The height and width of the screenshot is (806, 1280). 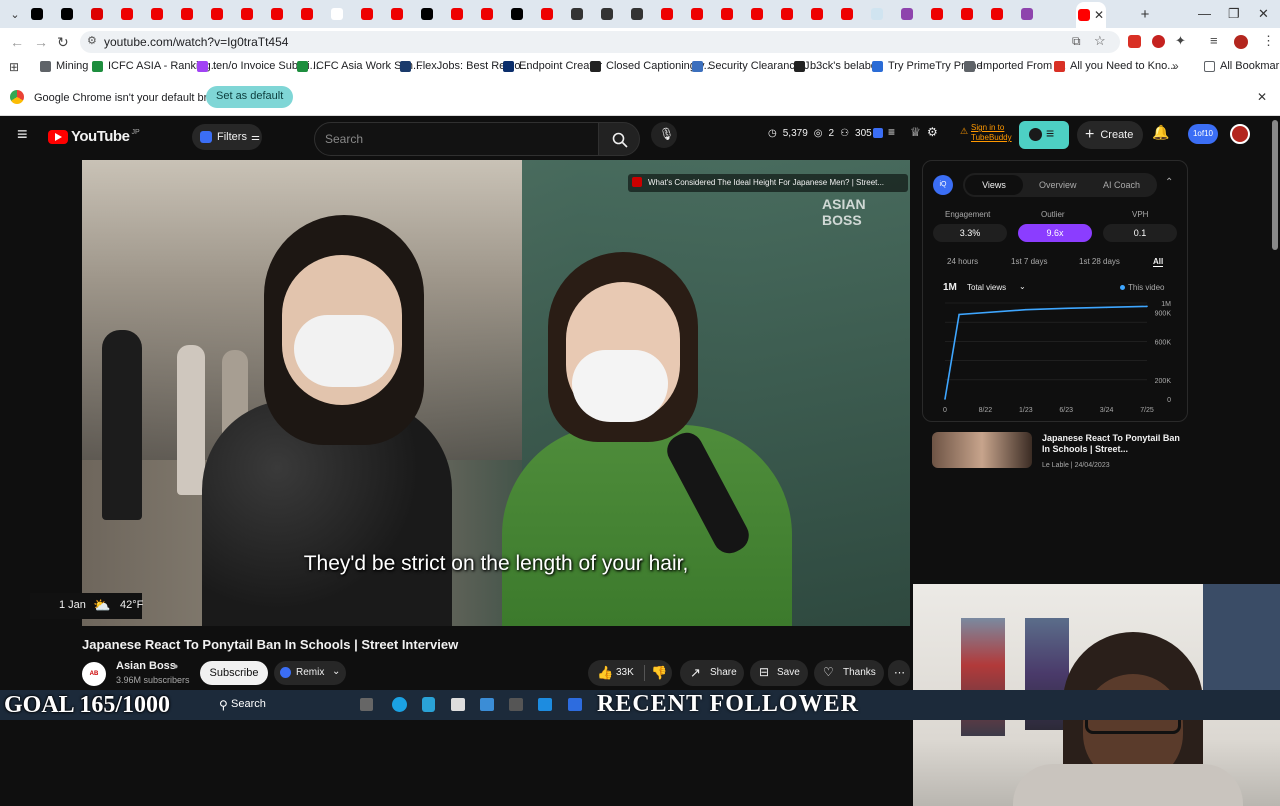 What do you see at coordinates (1110, 135) in the screenshot?
I see `create-button: + Create` at bounding box center [1110, 135].